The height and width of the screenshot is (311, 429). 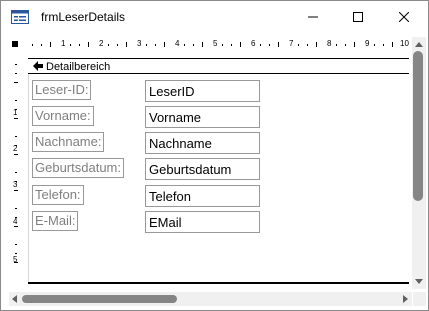 What do you see at coordinates (367, 43) in the screenshot?
I see `ruler-h-9: 9` at bounding box center [367, 43].